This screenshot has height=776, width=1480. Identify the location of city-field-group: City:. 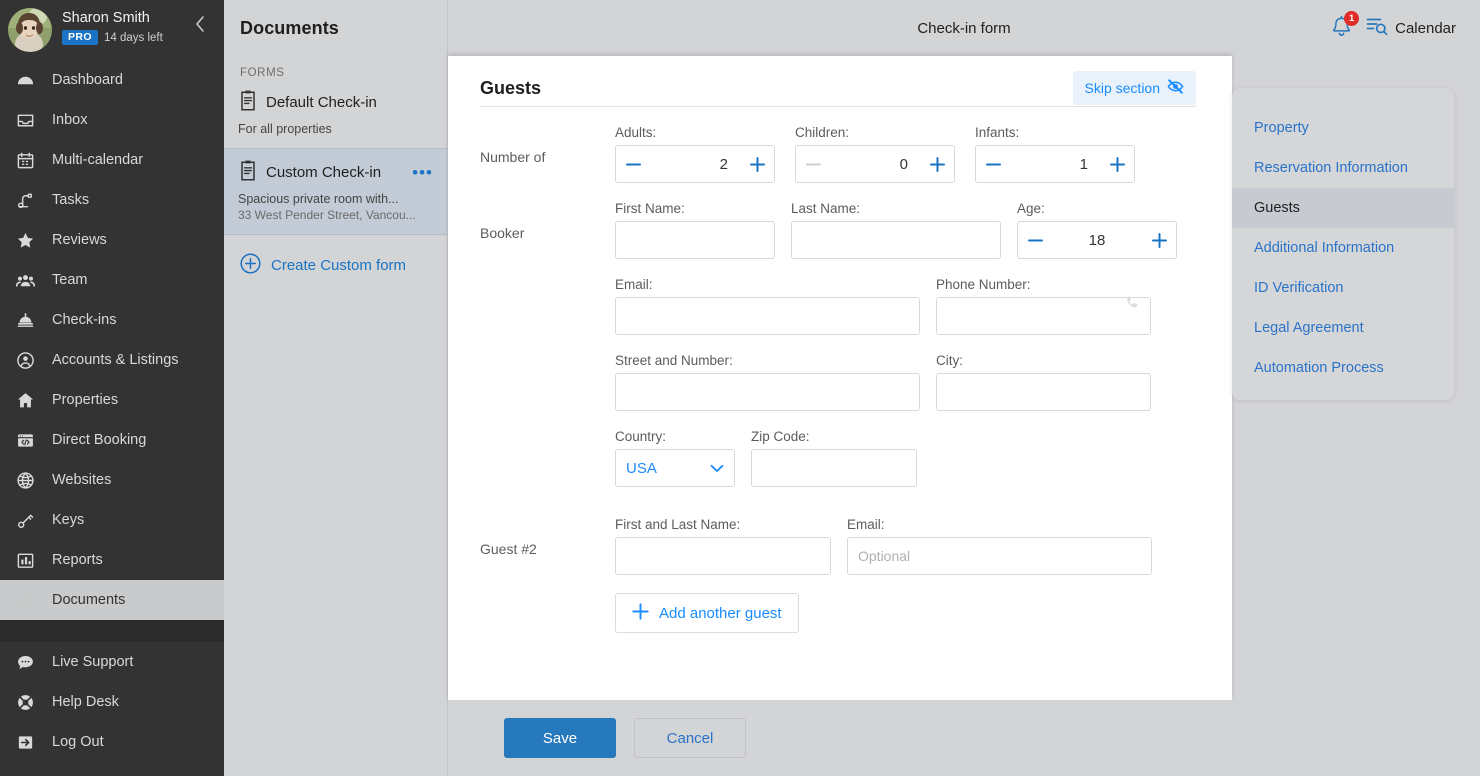
(1043, 382).